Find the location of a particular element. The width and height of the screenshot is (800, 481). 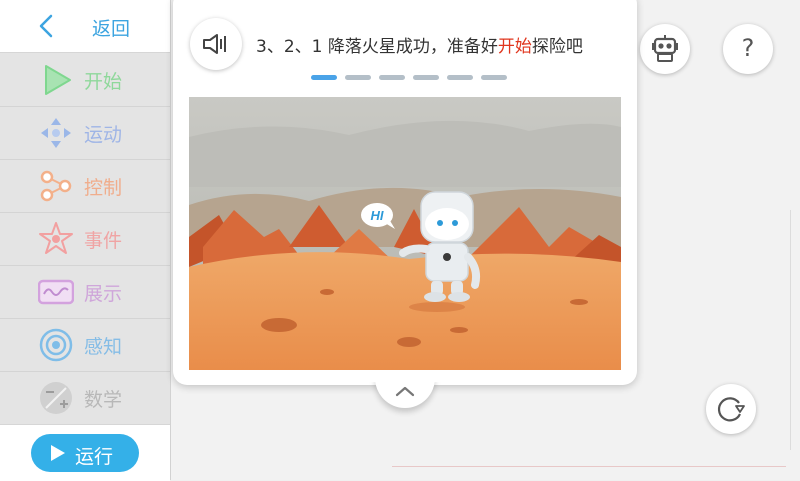

category-sensing: 感知 is located at coordinates (85, 345).